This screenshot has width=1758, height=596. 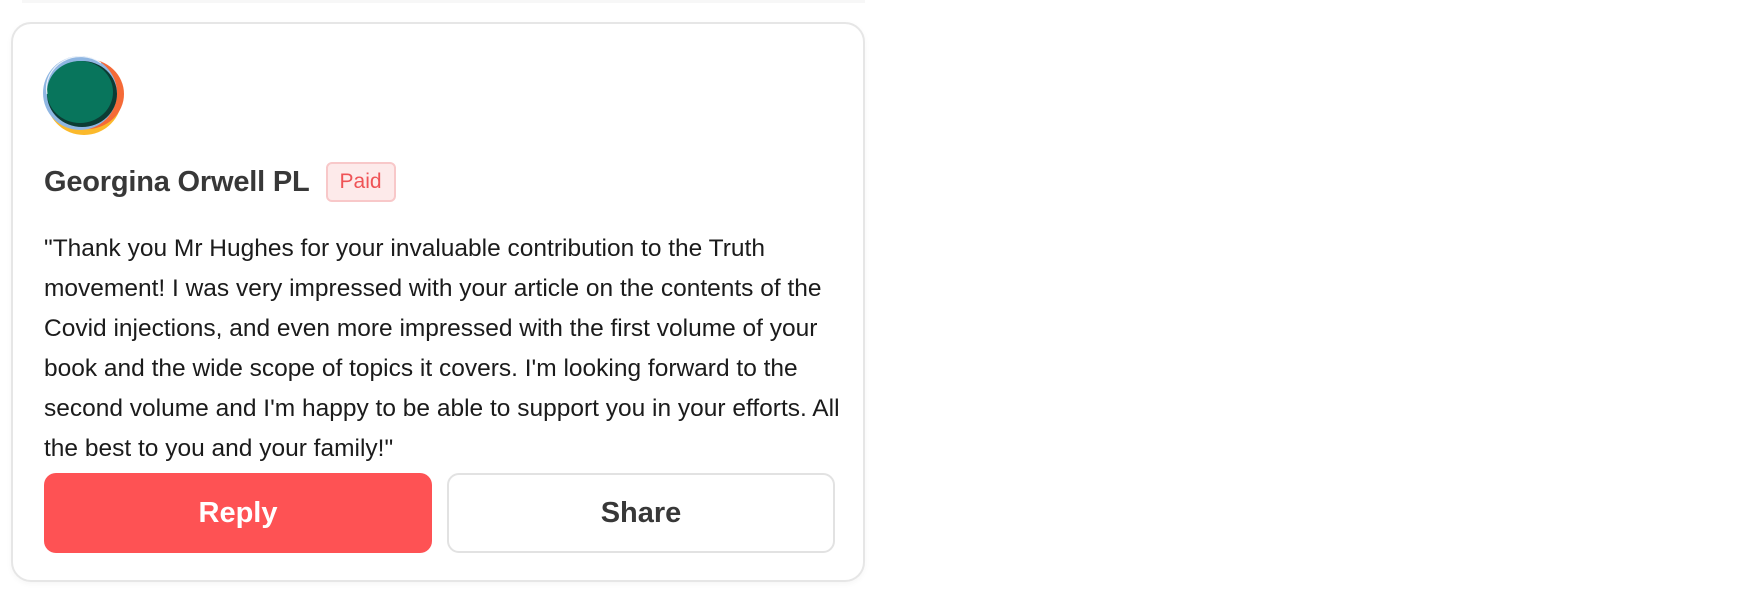 I want to click on author-row: Georgina Orwell PL Paid, so click(x=220, y=182).